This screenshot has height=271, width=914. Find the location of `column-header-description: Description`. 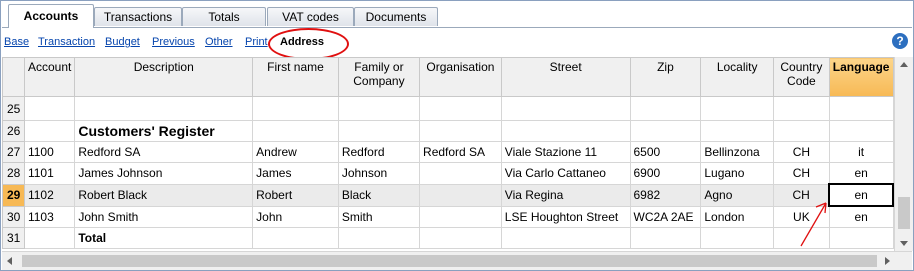

column-header-description: Description is located at coordinates (164, 77).